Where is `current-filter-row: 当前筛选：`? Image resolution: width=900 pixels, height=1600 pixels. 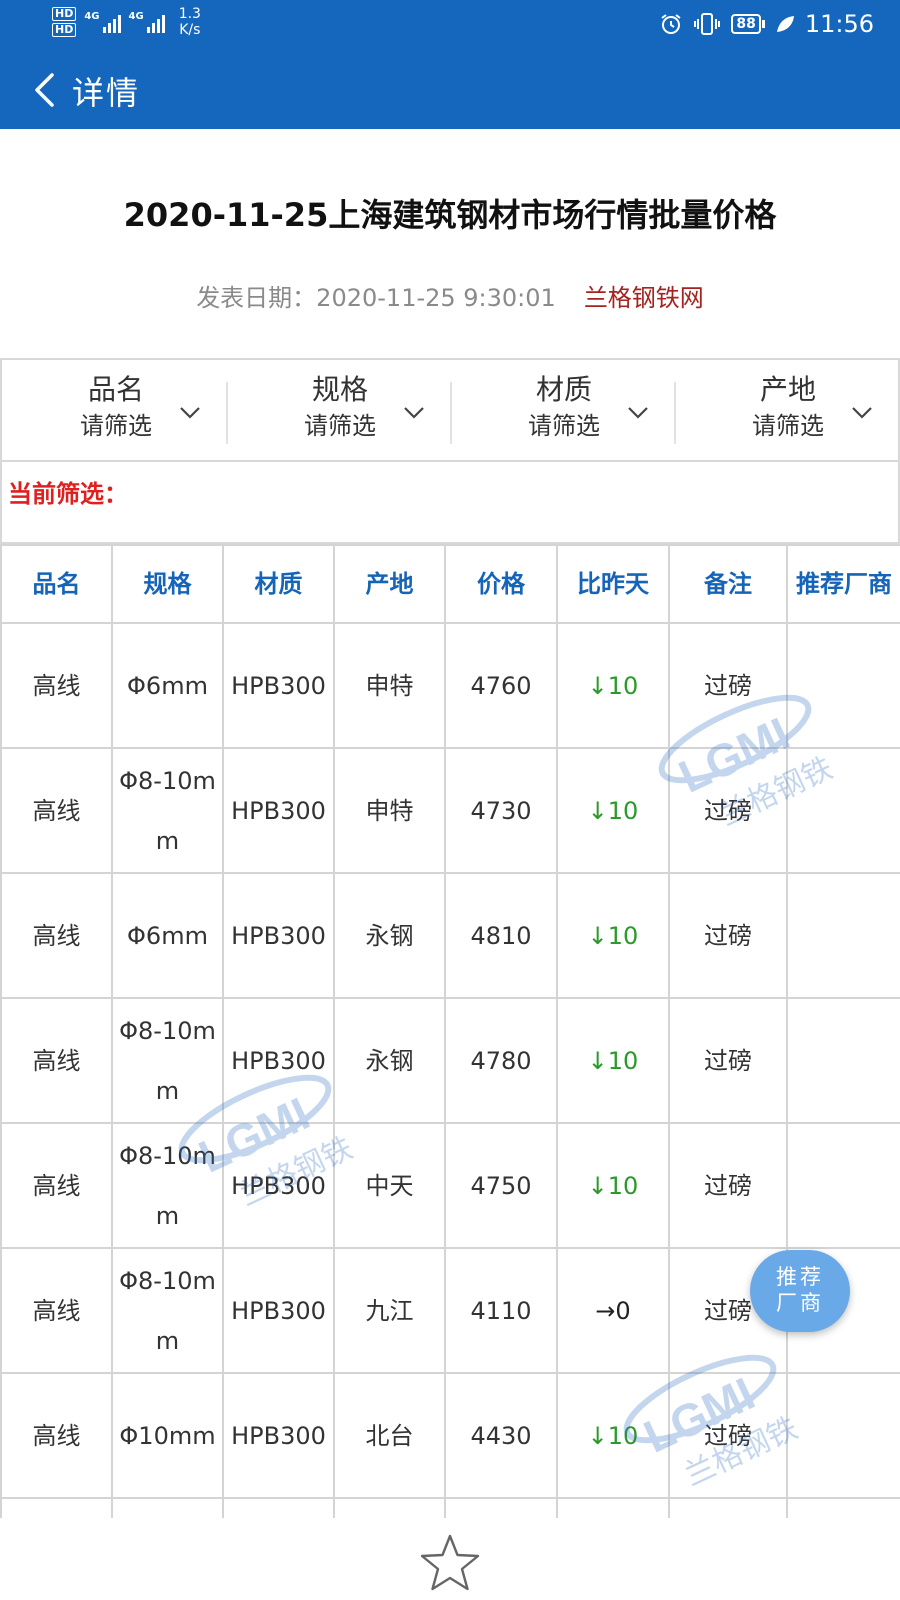
current-filter-row: 当前筛选： is located at coordinates (450, 503).